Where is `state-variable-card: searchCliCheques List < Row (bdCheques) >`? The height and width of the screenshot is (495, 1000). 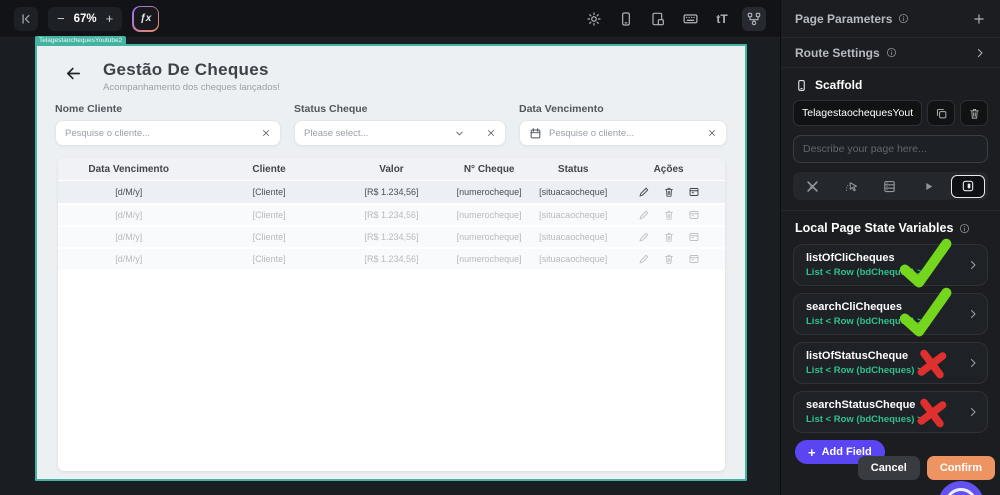
state-variable-card: searchCliCheques List < Row (bdCheques) > is located at coordinates (890, 314).